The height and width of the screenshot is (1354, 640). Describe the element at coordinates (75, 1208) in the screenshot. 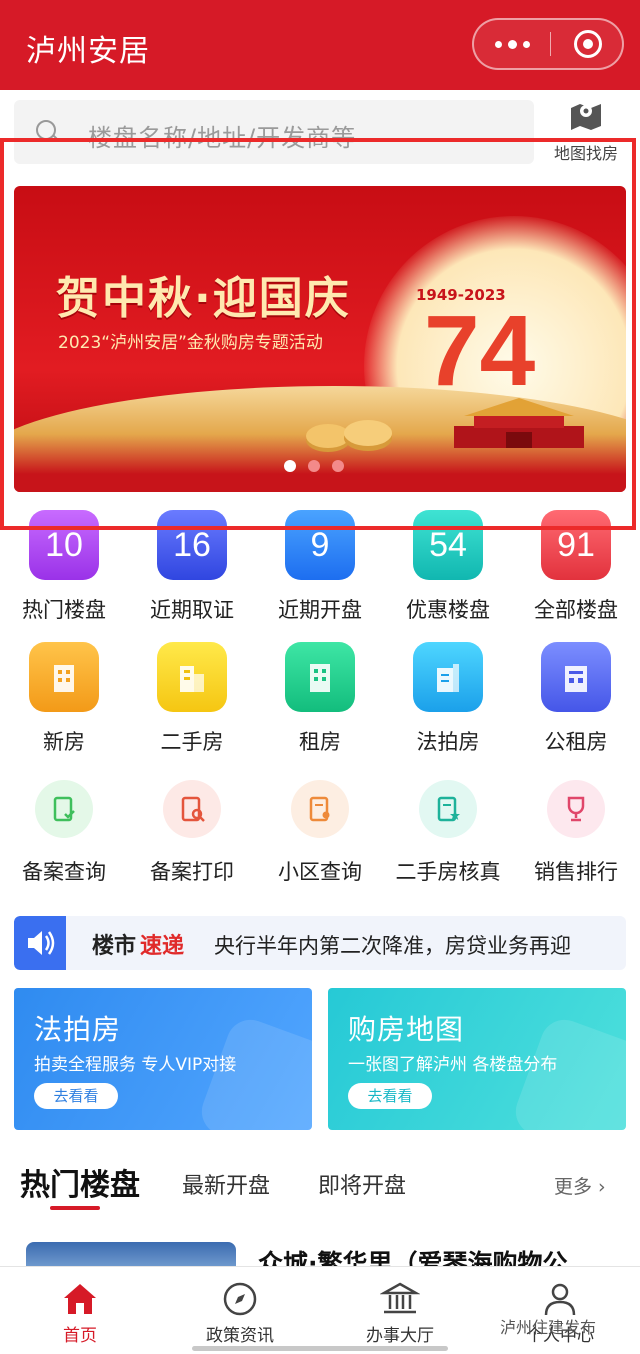

I see `active-tab-indicator` at that location.